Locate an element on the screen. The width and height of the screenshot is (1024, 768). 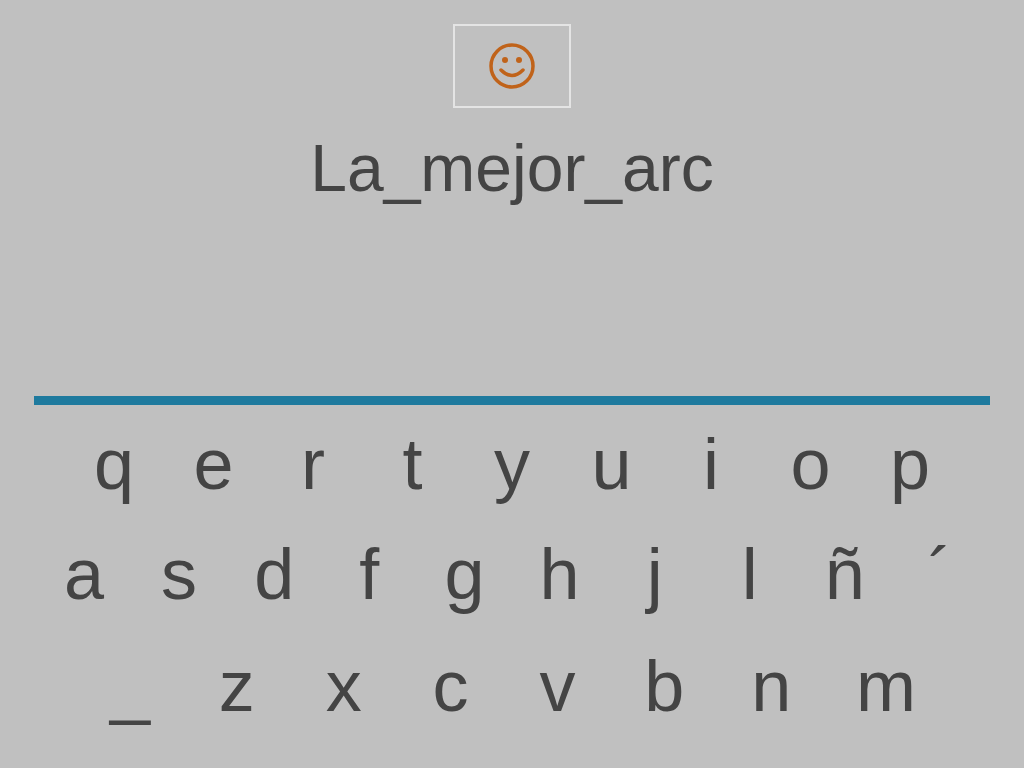
letter-key: i is located at coordinates (711, 464).